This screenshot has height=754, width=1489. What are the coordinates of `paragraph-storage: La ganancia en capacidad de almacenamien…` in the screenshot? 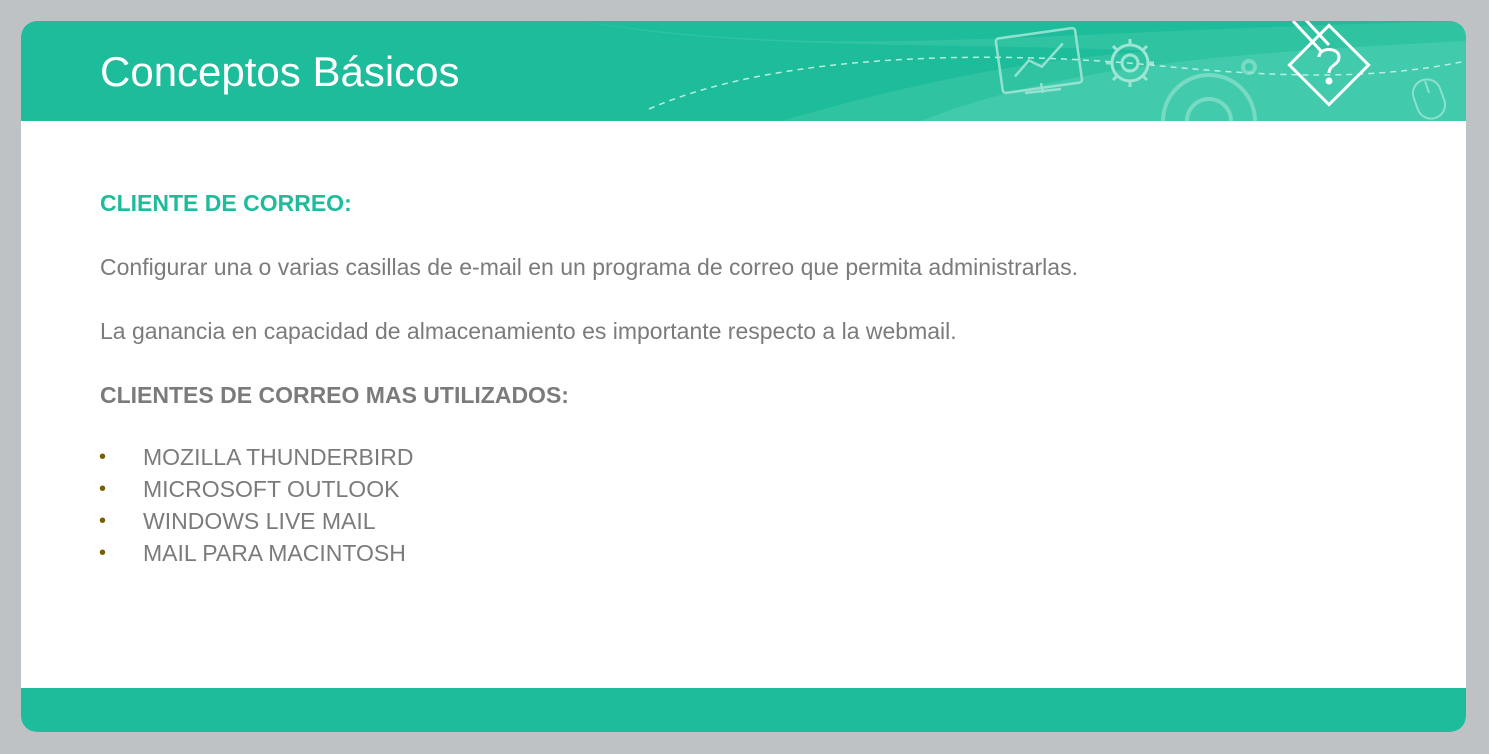 It's located at (528, 331).